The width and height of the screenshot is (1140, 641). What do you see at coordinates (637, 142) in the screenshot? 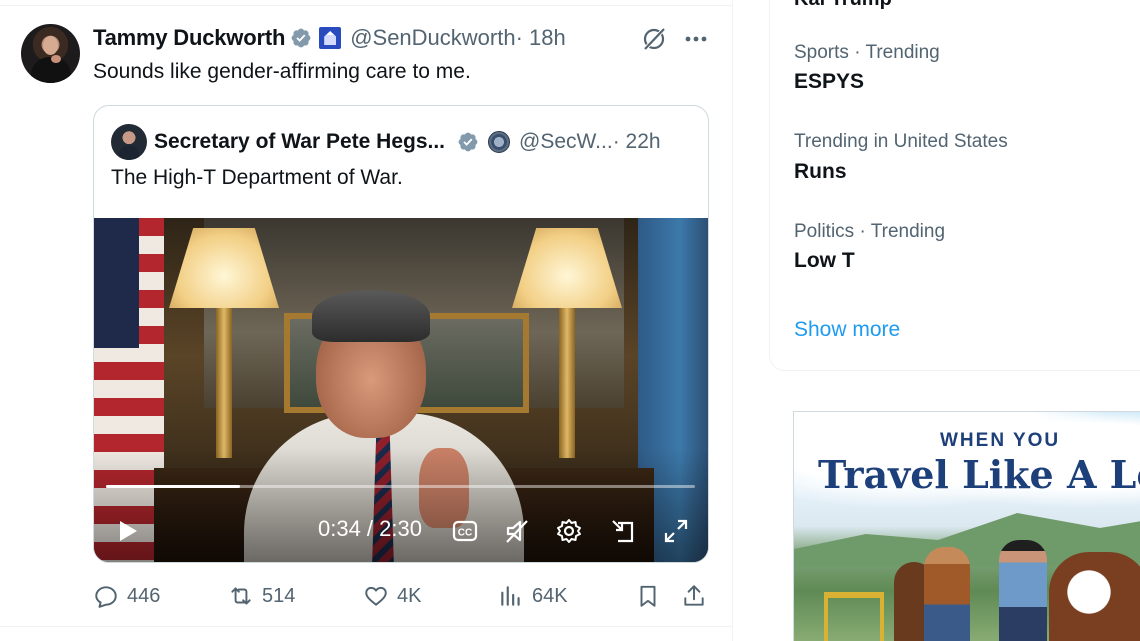
I see `quoted-tweet-time: · 22h` at bounding box center [637, 142].